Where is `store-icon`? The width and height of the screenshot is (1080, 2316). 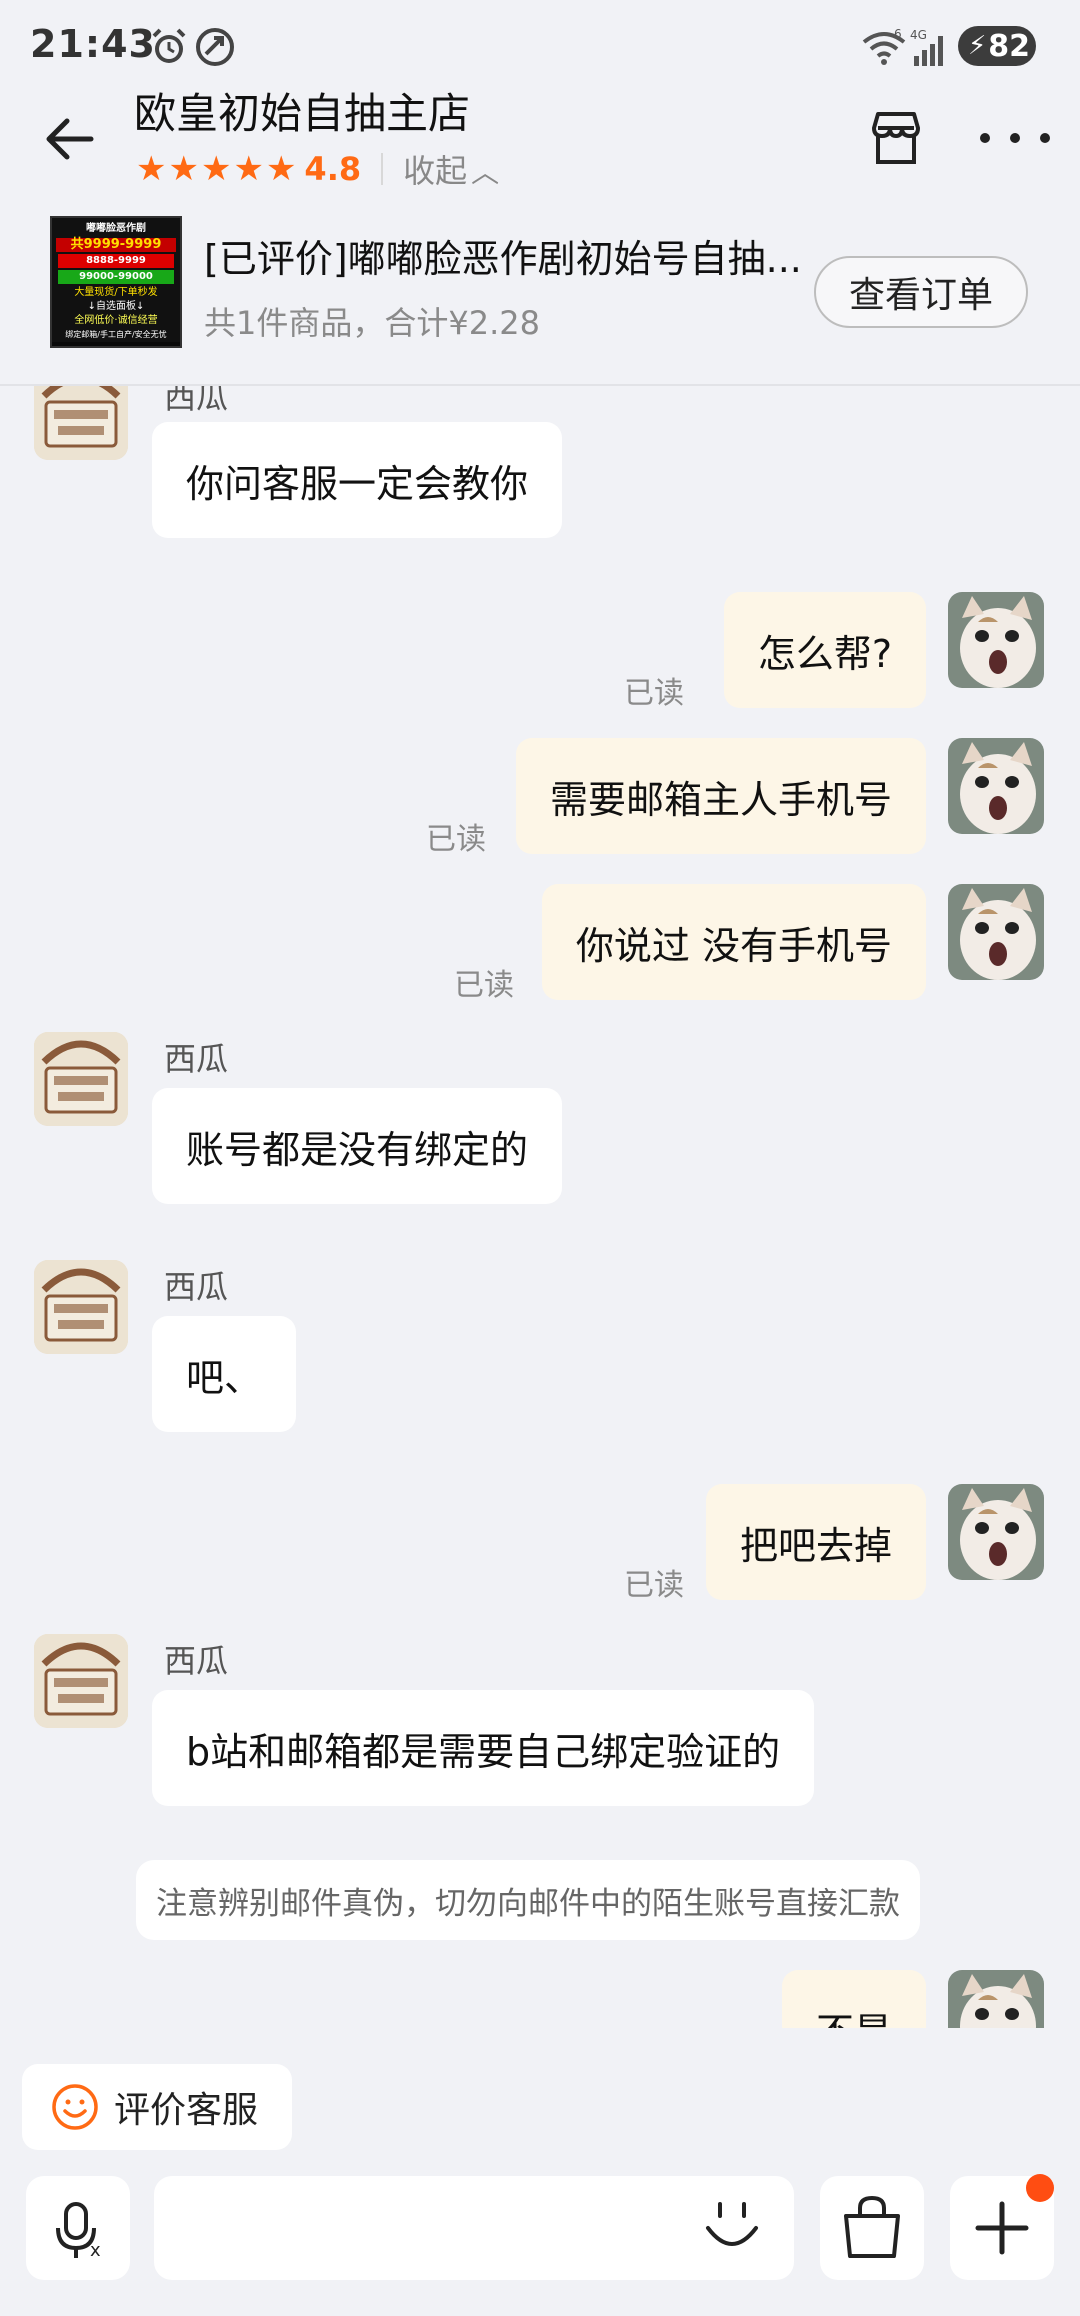
store-icon is located at coordinates (896, 138).